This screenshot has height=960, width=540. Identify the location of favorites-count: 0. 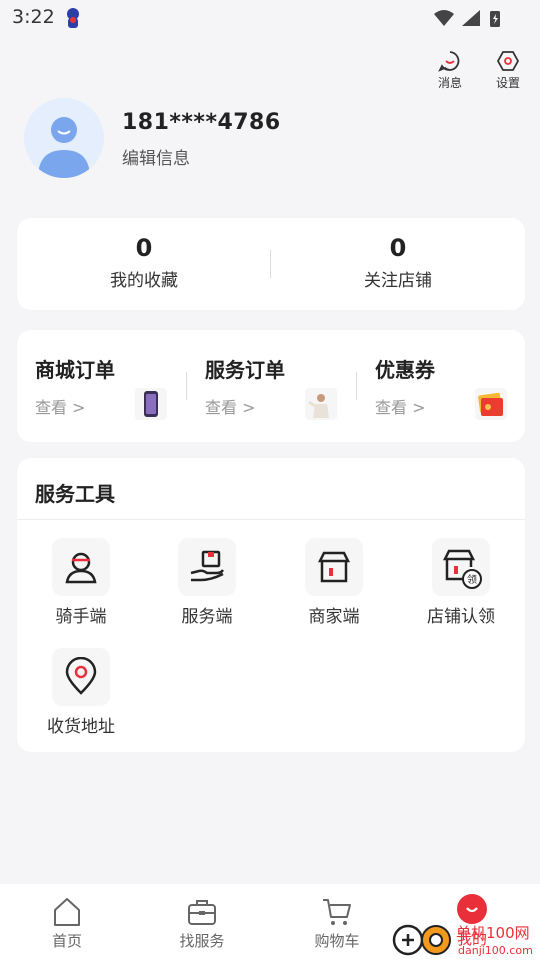
(144, 248).